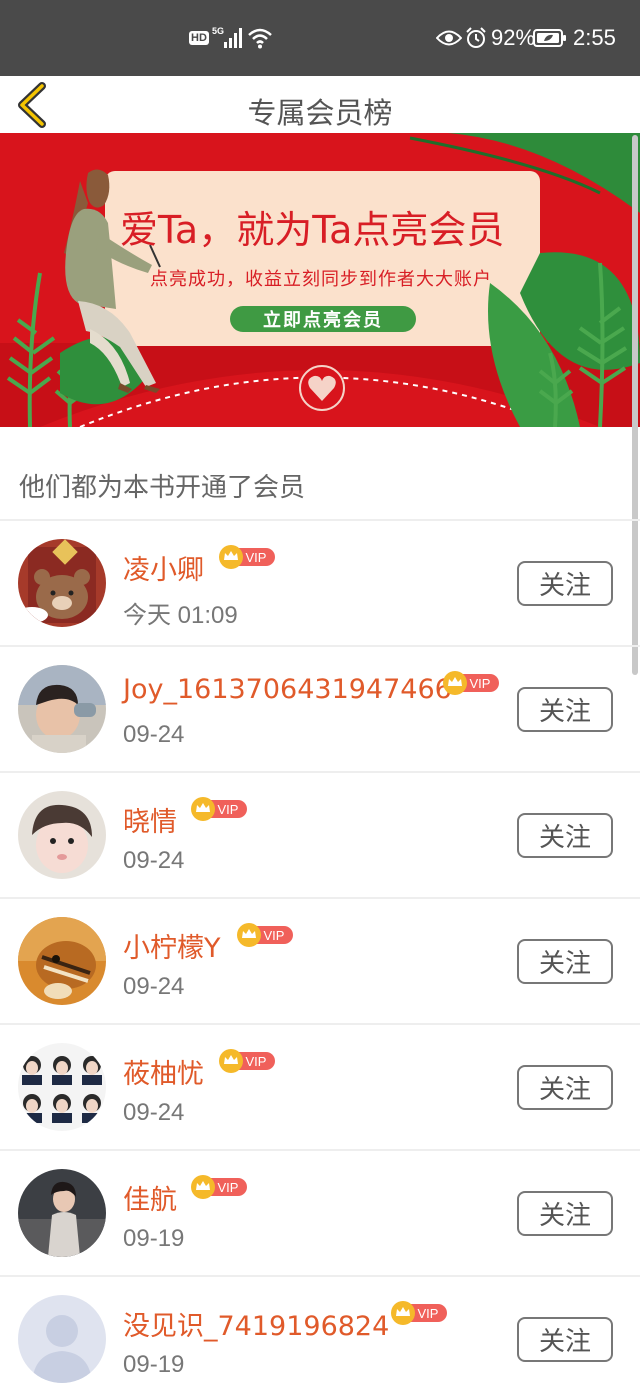  Describe the element at coordinates (320, 710) in the screenshot. I see `list-item: Joy_1613706431947466 VIP 09-24 关注` at that location.